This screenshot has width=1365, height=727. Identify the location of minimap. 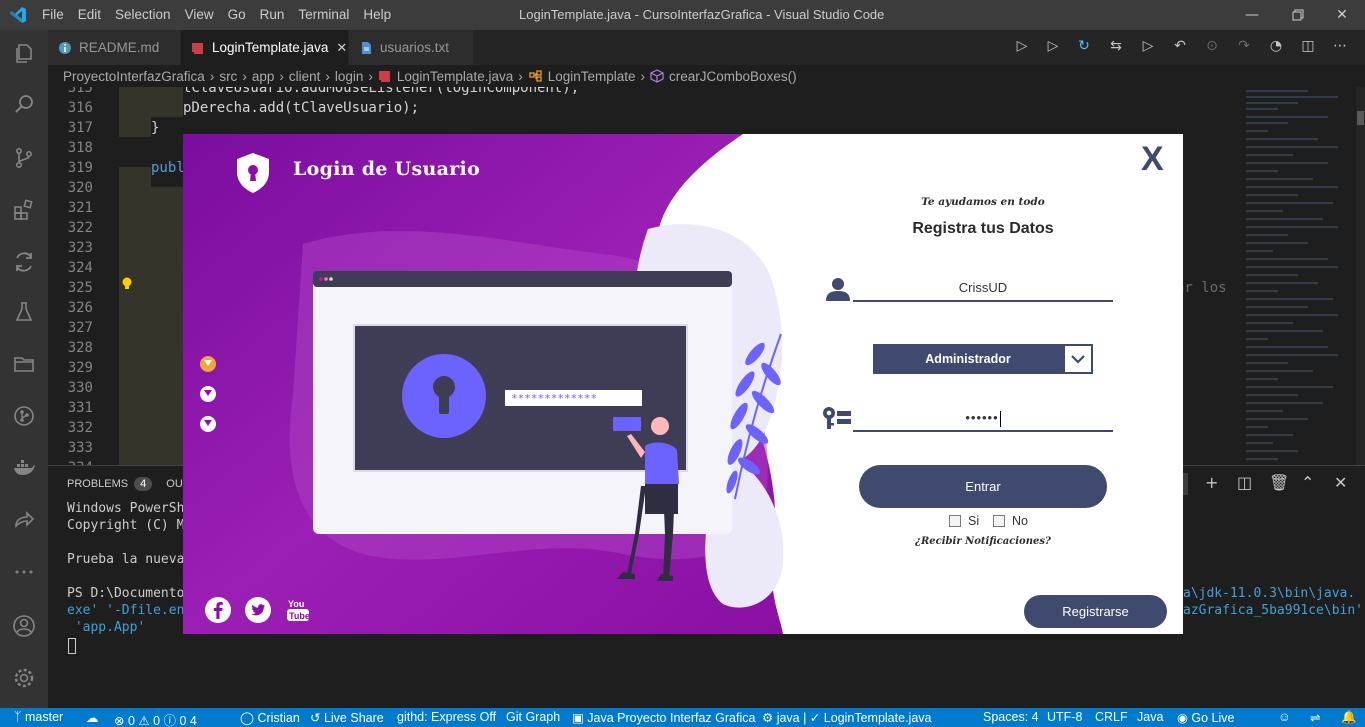
(1297, 276).